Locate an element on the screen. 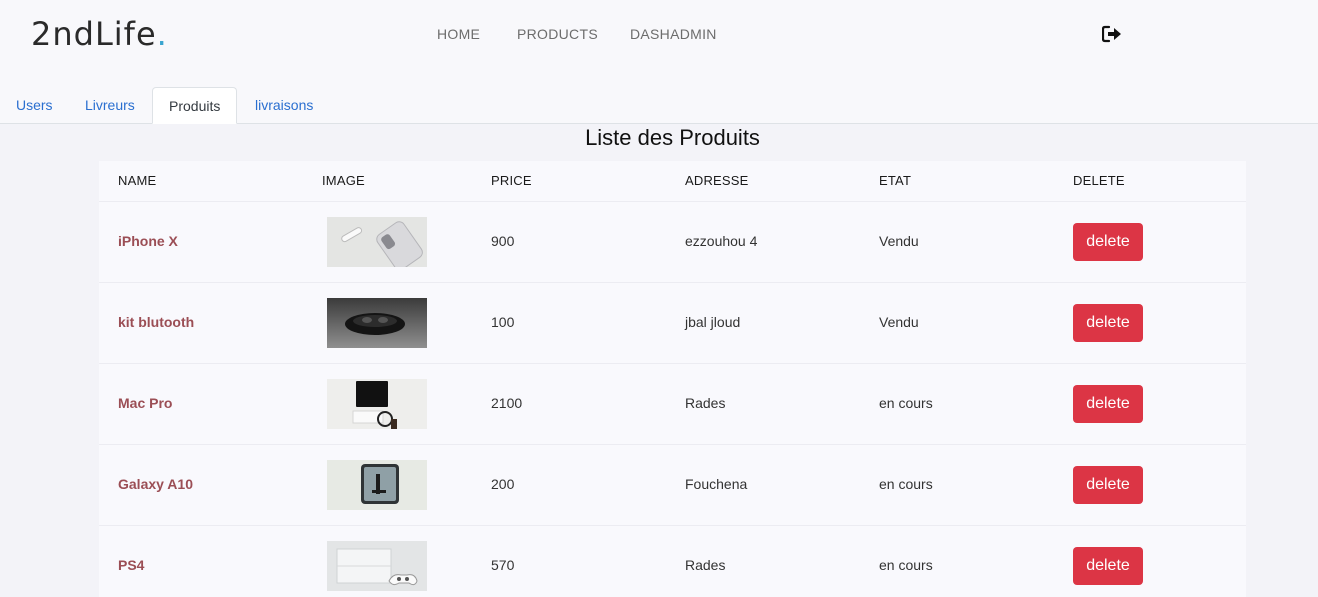 Image resolution: width=1318 pixels, height=597 pixels. table-row: kit blutooth 100 jbal jloud Vendu delete is located at coordinates (672, 322).